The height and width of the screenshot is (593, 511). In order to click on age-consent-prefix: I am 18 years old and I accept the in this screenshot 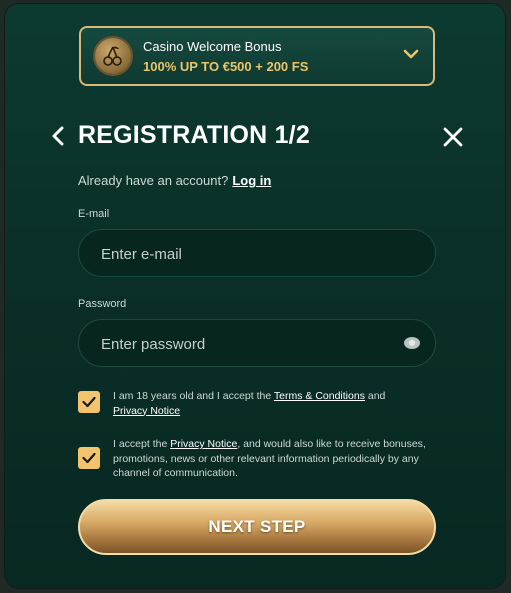, I will do `click(193, 396)`.